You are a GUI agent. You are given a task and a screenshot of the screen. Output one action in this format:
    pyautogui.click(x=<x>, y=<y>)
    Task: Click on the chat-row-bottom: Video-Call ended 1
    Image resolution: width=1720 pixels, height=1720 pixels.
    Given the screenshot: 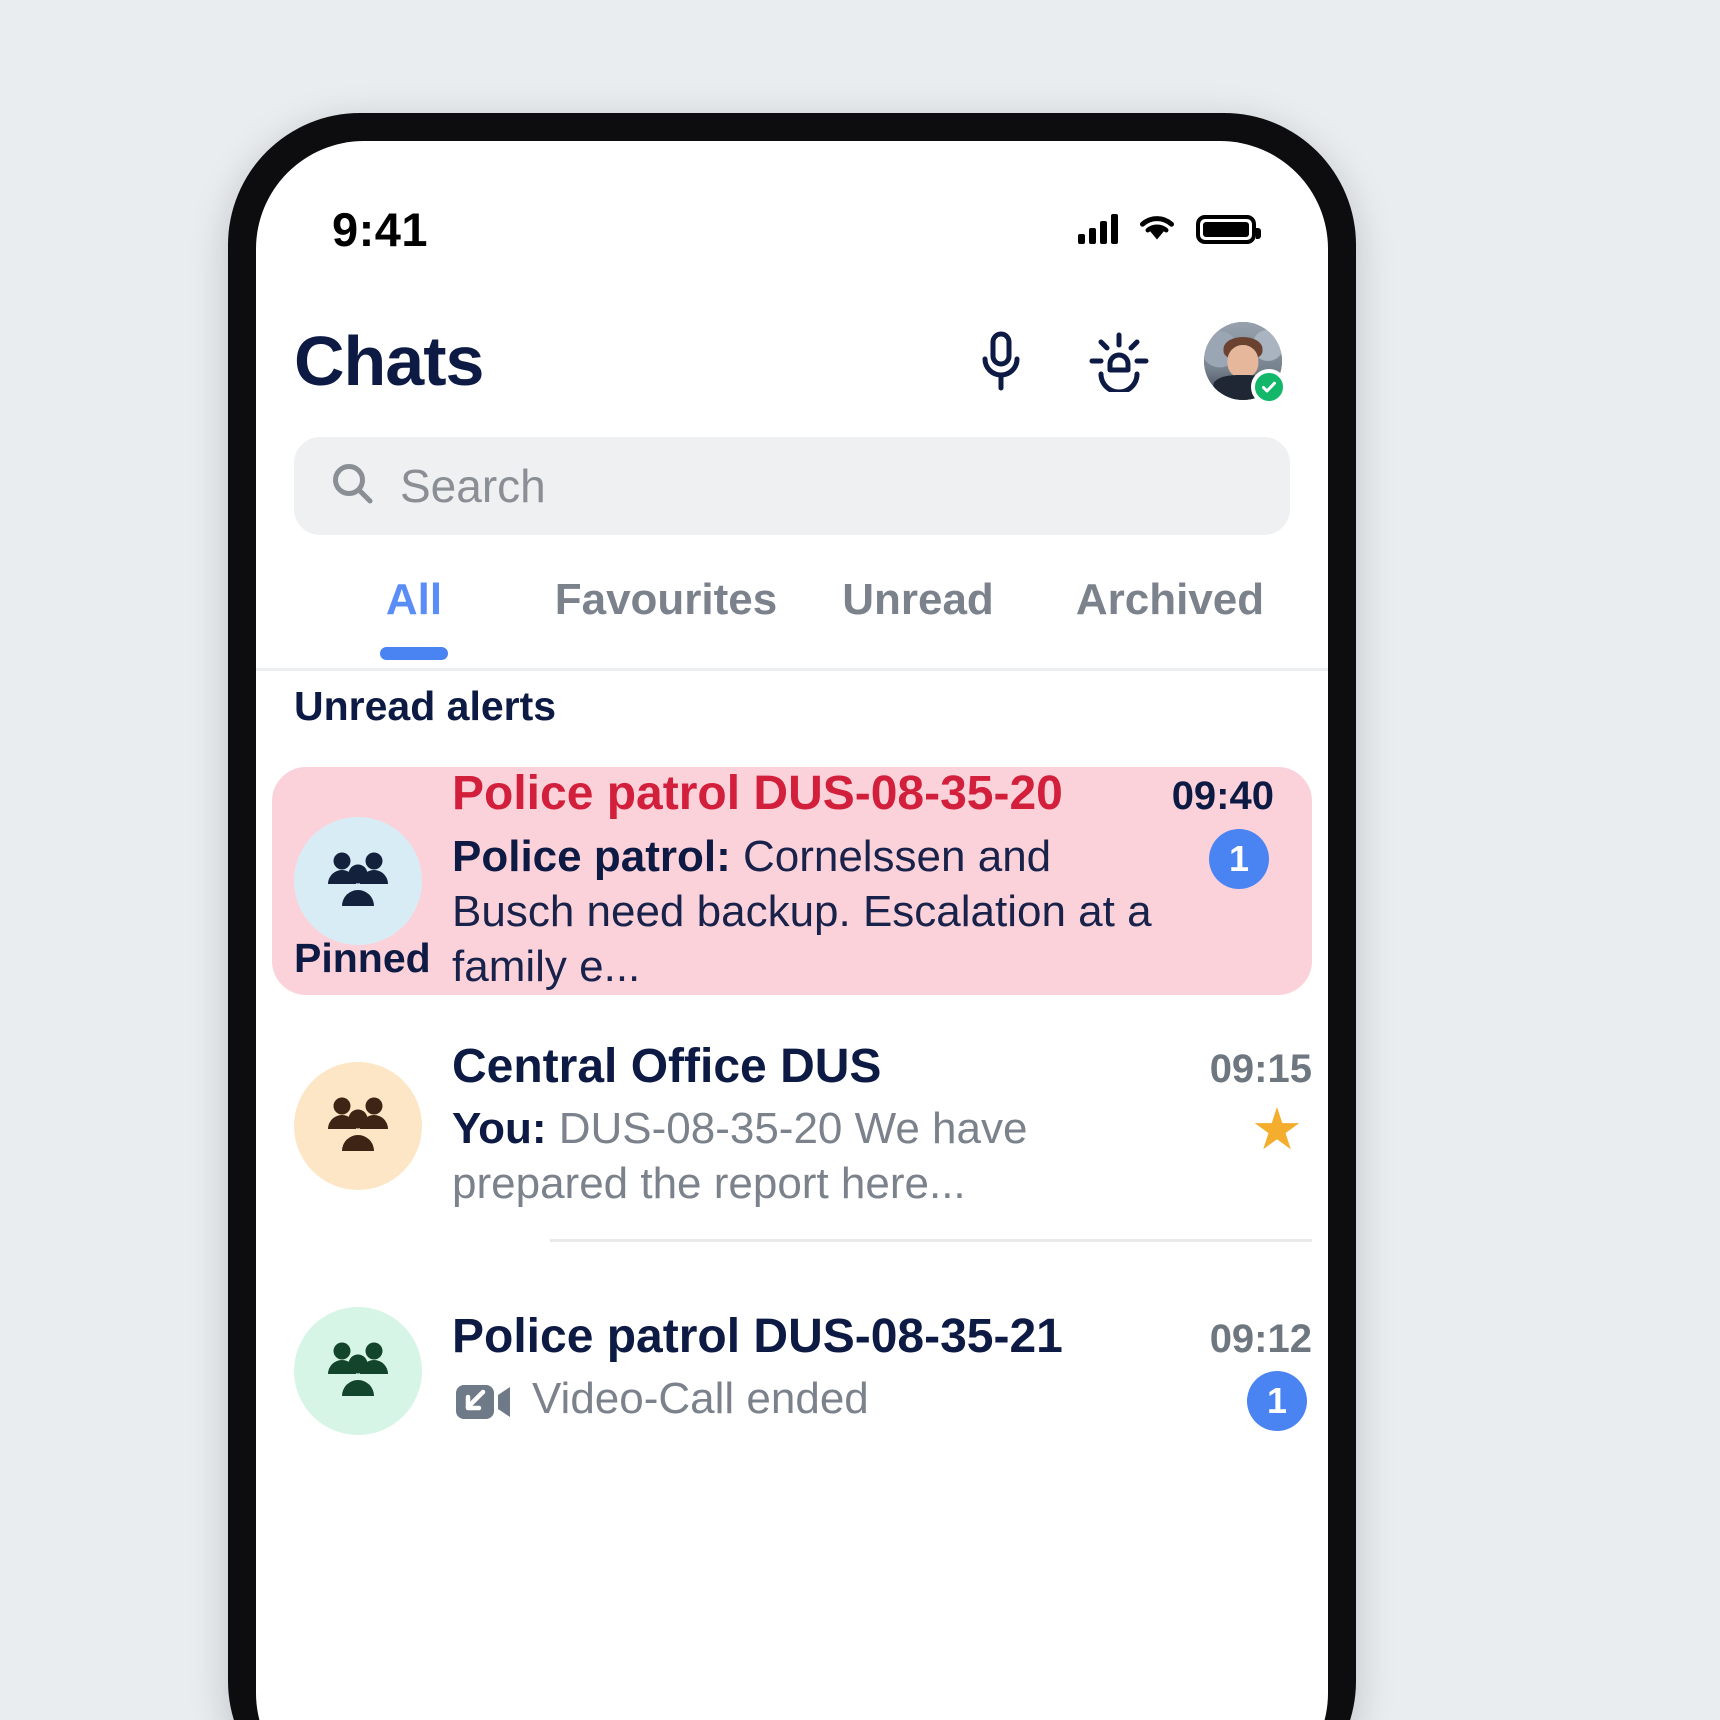 What is the action you would take?
    pyautogui.click(x=882, y=1401)
    